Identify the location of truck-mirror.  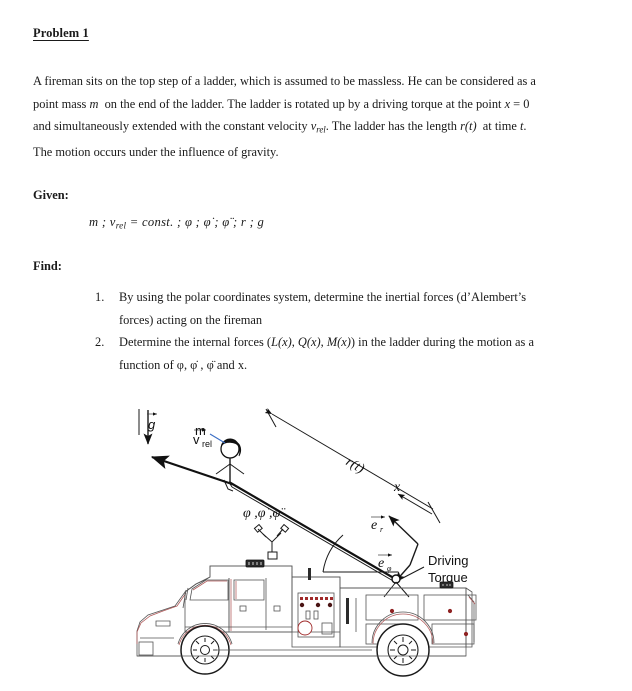
(185, 598).